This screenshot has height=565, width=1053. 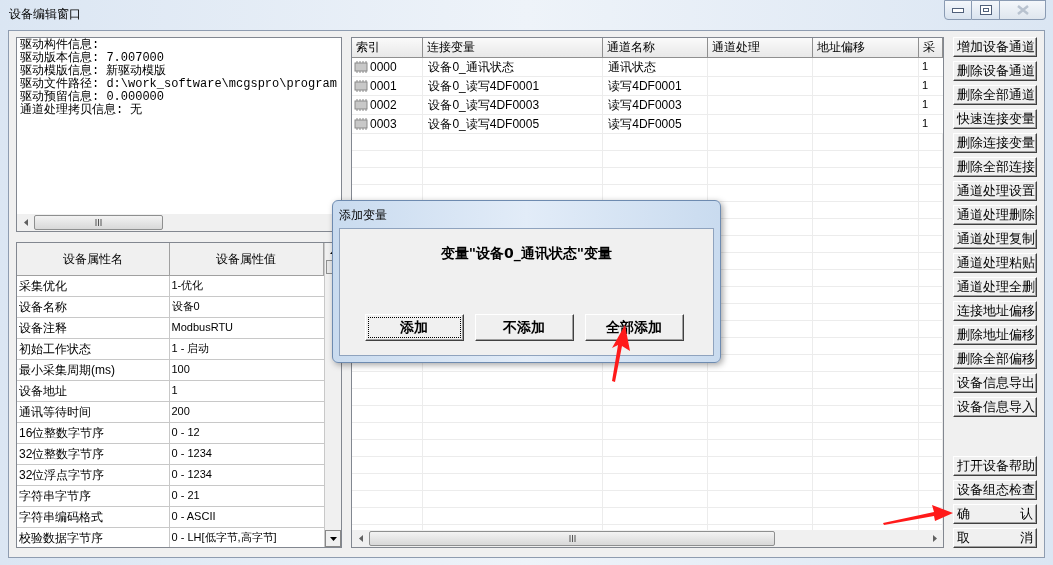 I want to click on side-button: 打开设备帮助, so click(x=995, y=466).